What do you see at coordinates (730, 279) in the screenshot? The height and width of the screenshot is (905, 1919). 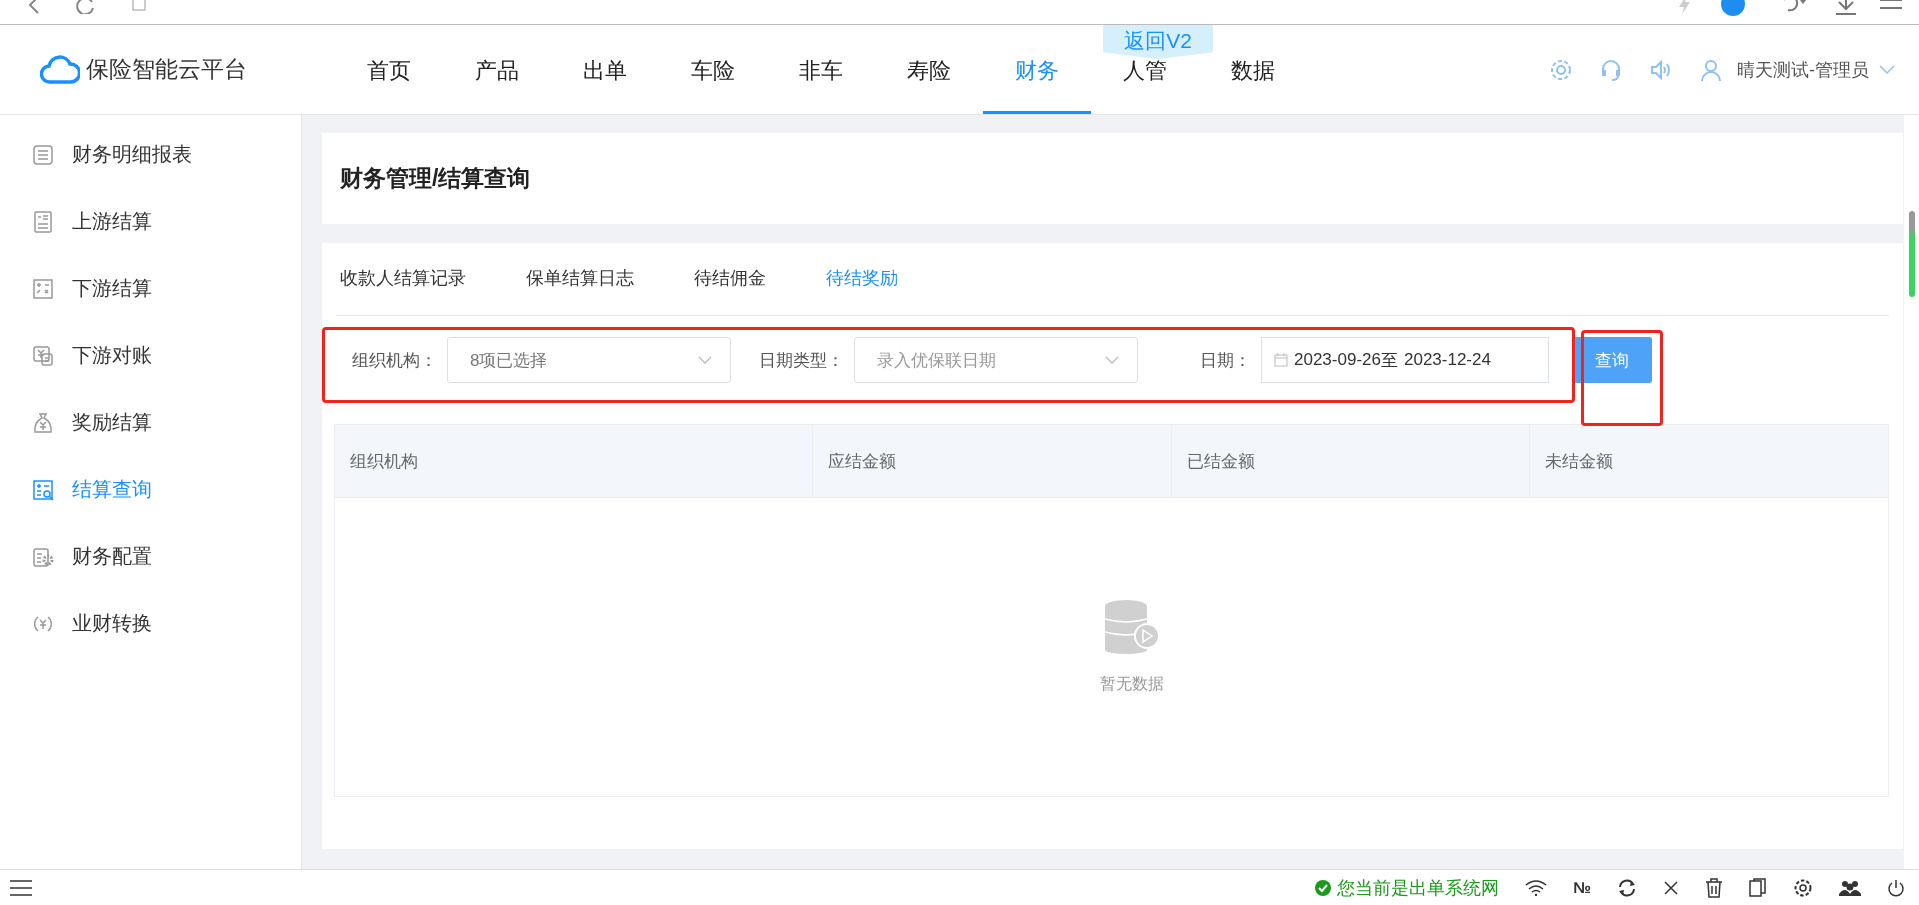 I see `tab: 待结佣金` at bounding box center [730, 279].